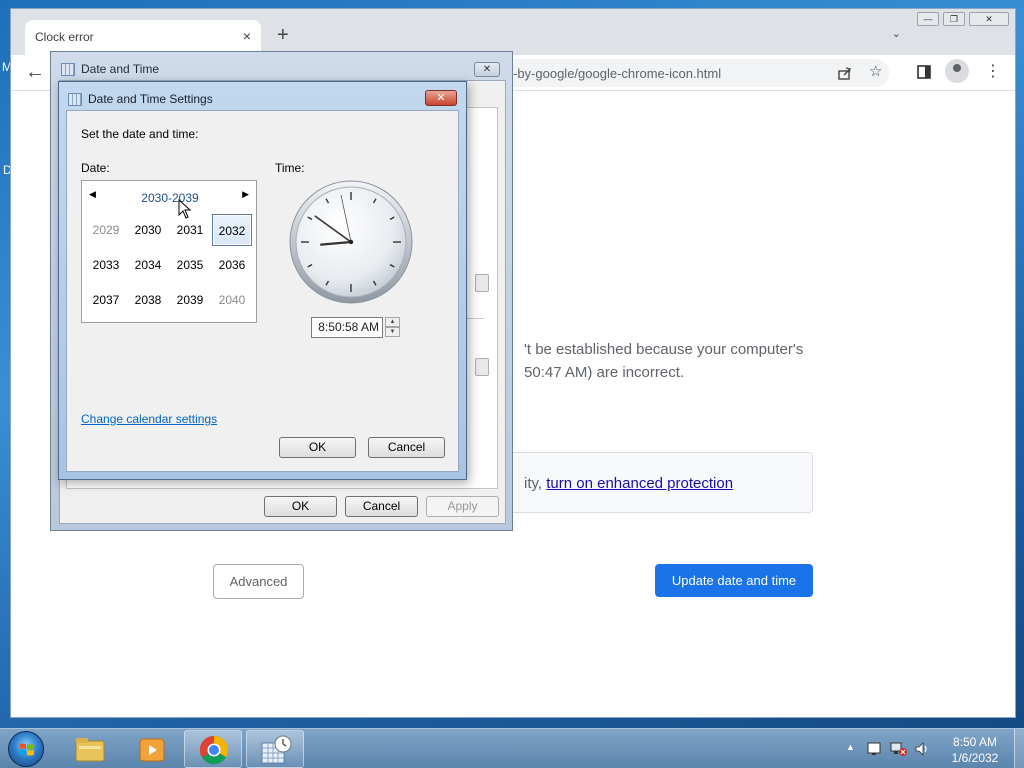 This screenshot has width=1024, height=768. I want to click on calendar-year-cell: 2039, so click(190, 300).